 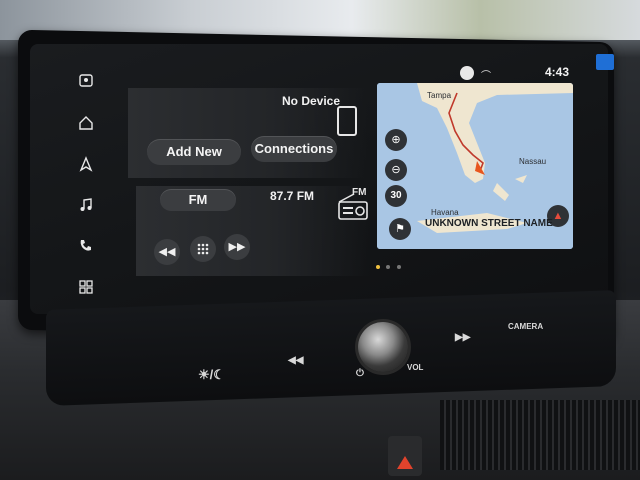 I want to click on brightness-day-night-icon: ☀/☾, so click(x=211, y=375).